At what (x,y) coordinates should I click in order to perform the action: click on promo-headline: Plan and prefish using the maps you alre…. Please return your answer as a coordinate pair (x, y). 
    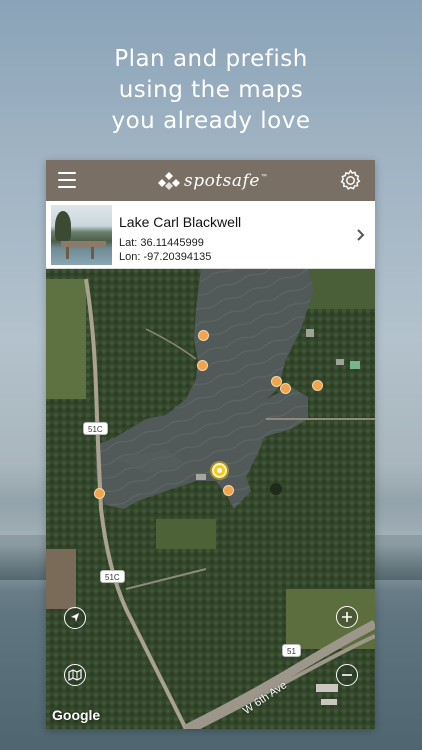
    Looking at the image, I should click on (211, 90).